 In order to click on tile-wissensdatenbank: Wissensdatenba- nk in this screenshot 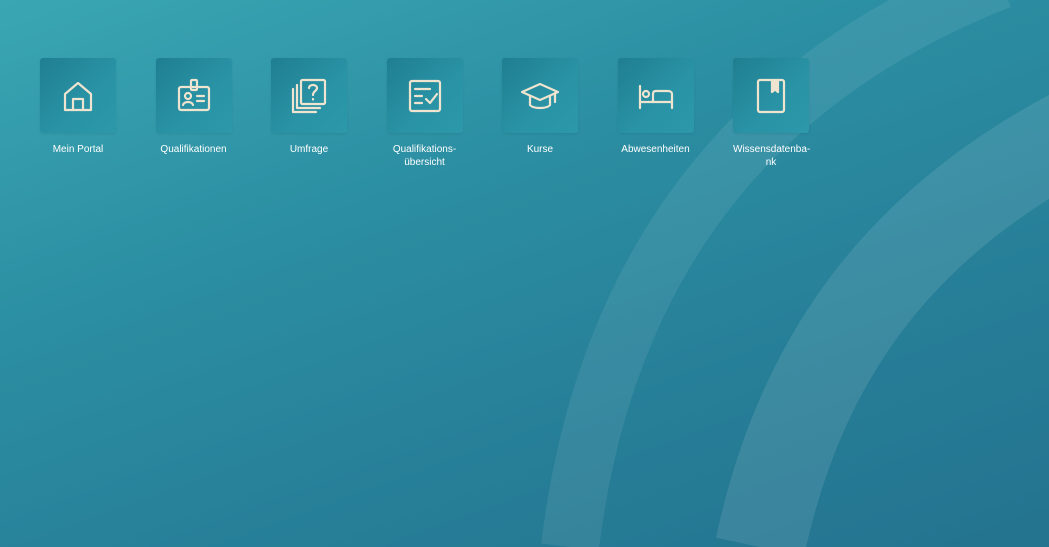, I will do `click(791, 113)`.